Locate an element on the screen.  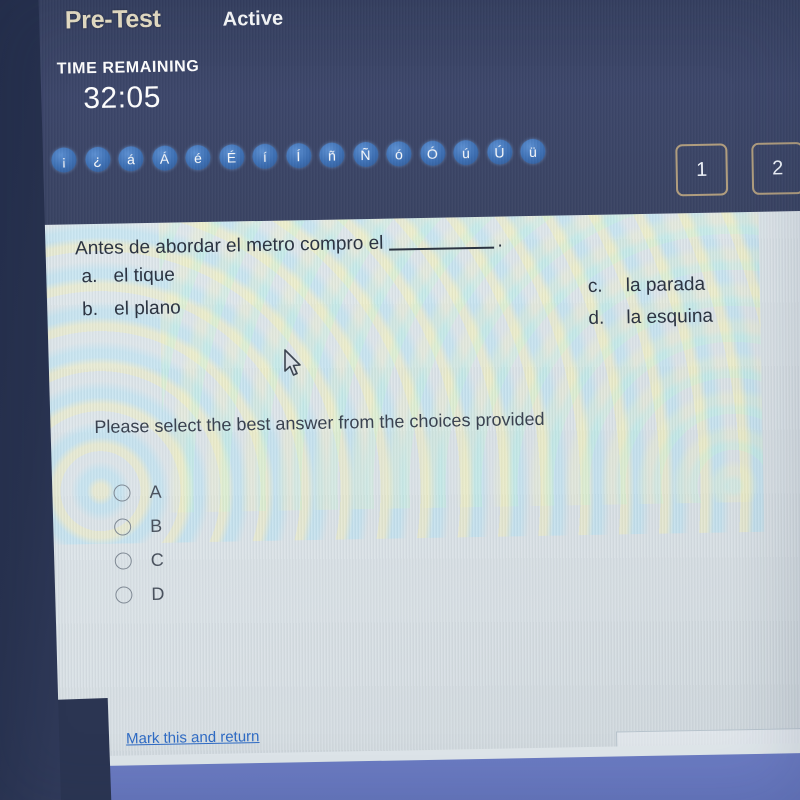
mark-this-and-return-link: Mark this and return is located at coordinates (193, 737).